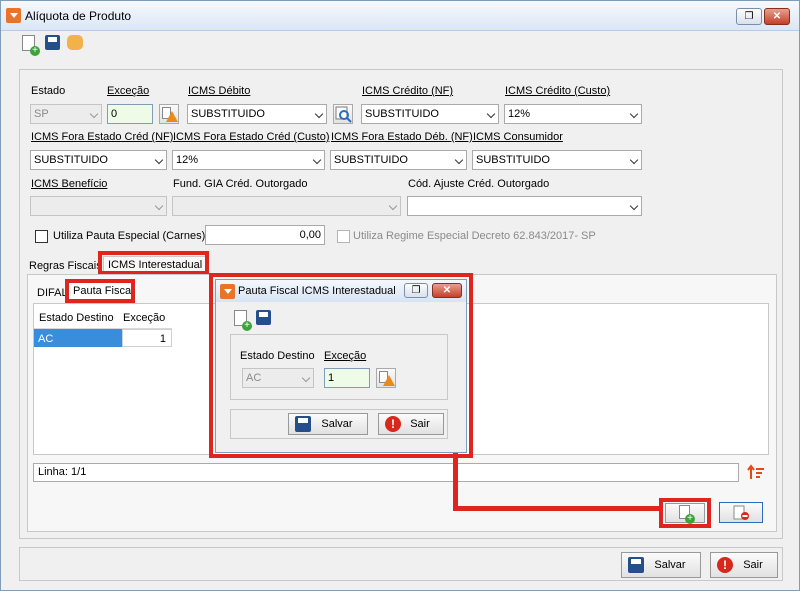 The height and width of the screenshot is (591, 800). I want to click on dialog-excecao-label: Exceção, so click(345, 356).